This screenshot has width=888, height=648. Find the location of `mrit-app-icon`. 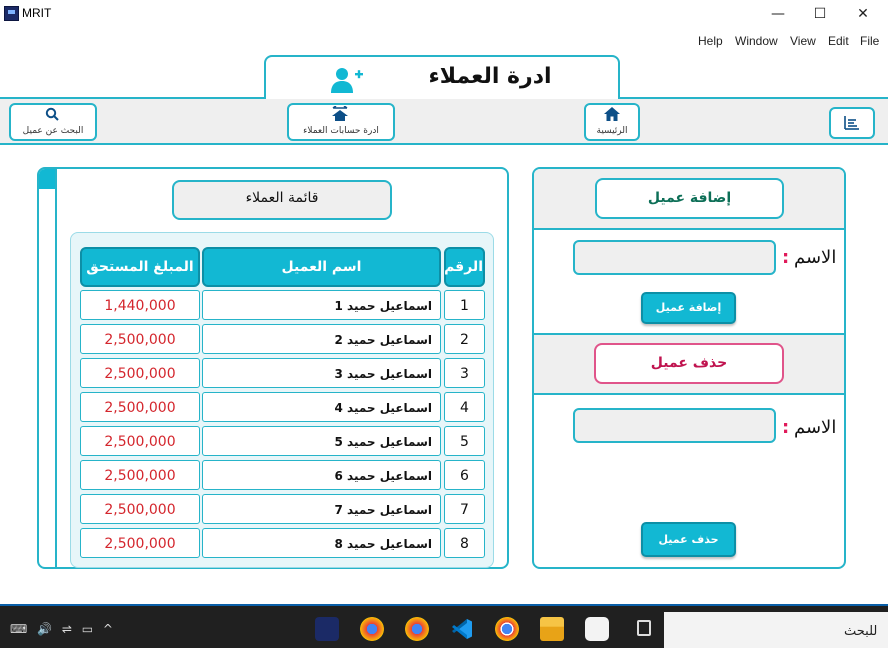

mrit-app-icon is located at coordinates (327, 629).